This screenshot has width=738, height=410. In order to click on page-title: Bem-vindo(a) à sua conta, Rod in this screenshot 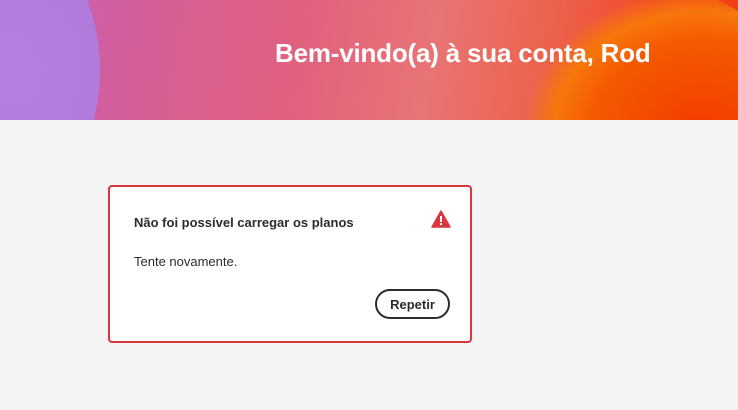, I will do `click(463, 53)`.